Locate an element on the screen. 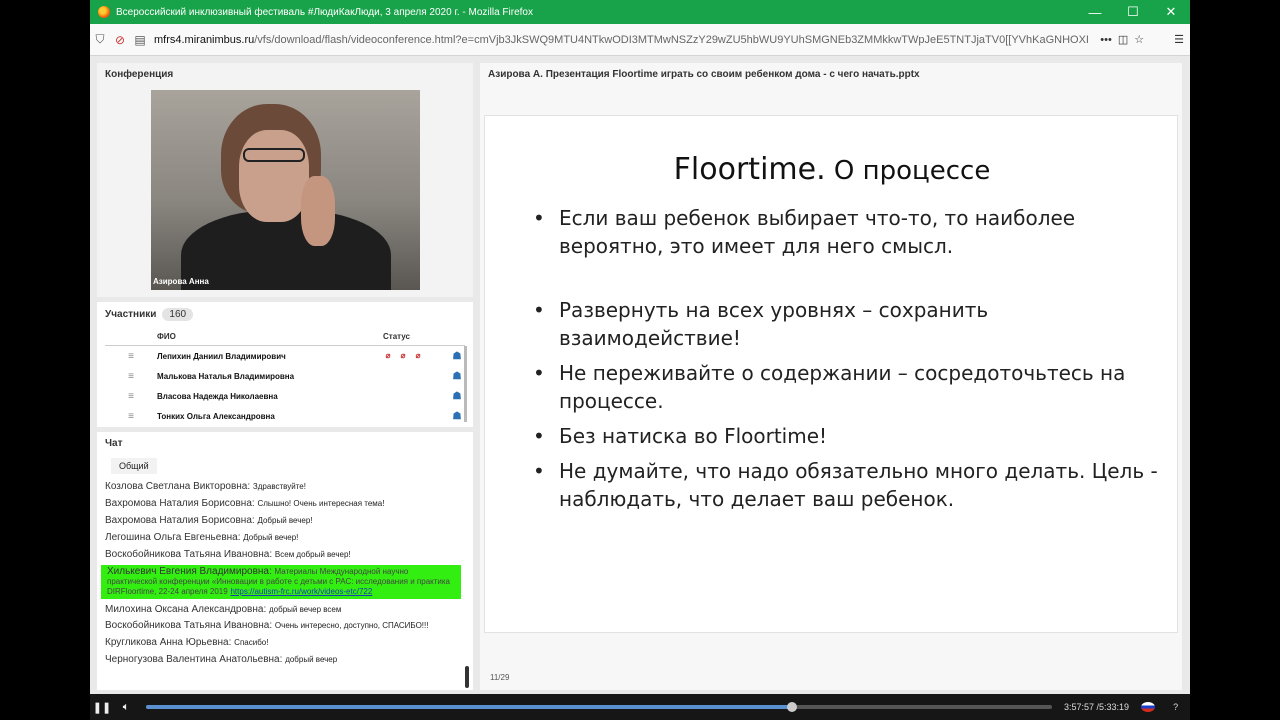  camera-muted-icon: ⌀ is located at coordinates (403, 356).